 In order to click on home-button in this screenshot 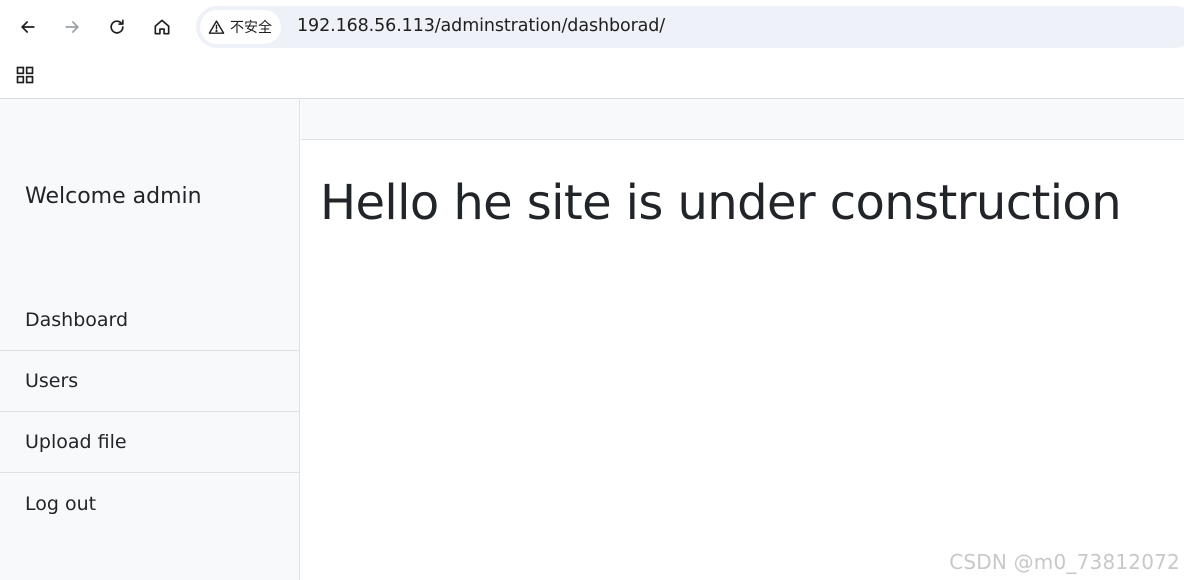, I will do `click(162, 27)`.